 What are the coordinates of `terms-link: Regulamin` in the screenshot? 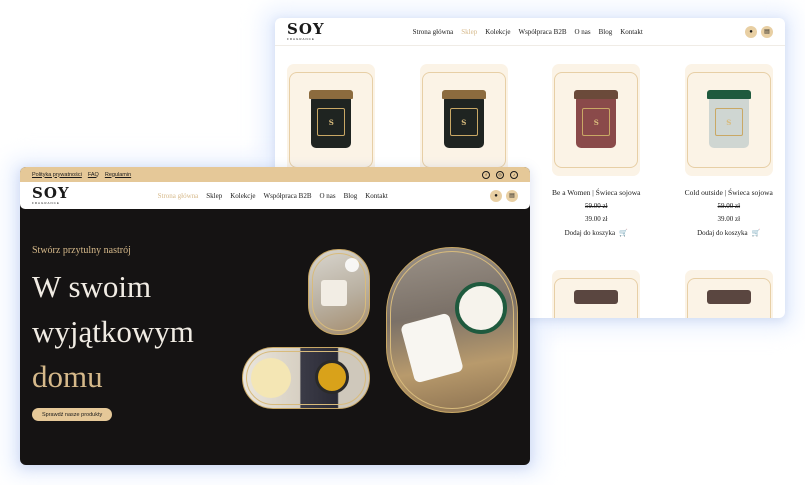 It's located at (118, 175).